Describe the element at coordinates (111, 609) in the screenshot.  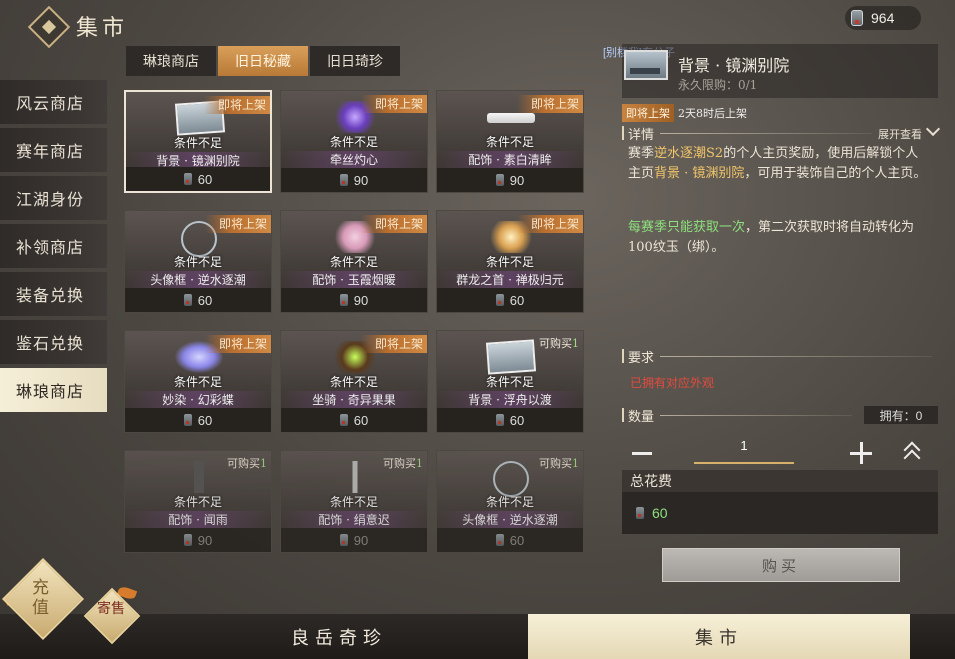
I see `consign-label: 寄售` at that location.